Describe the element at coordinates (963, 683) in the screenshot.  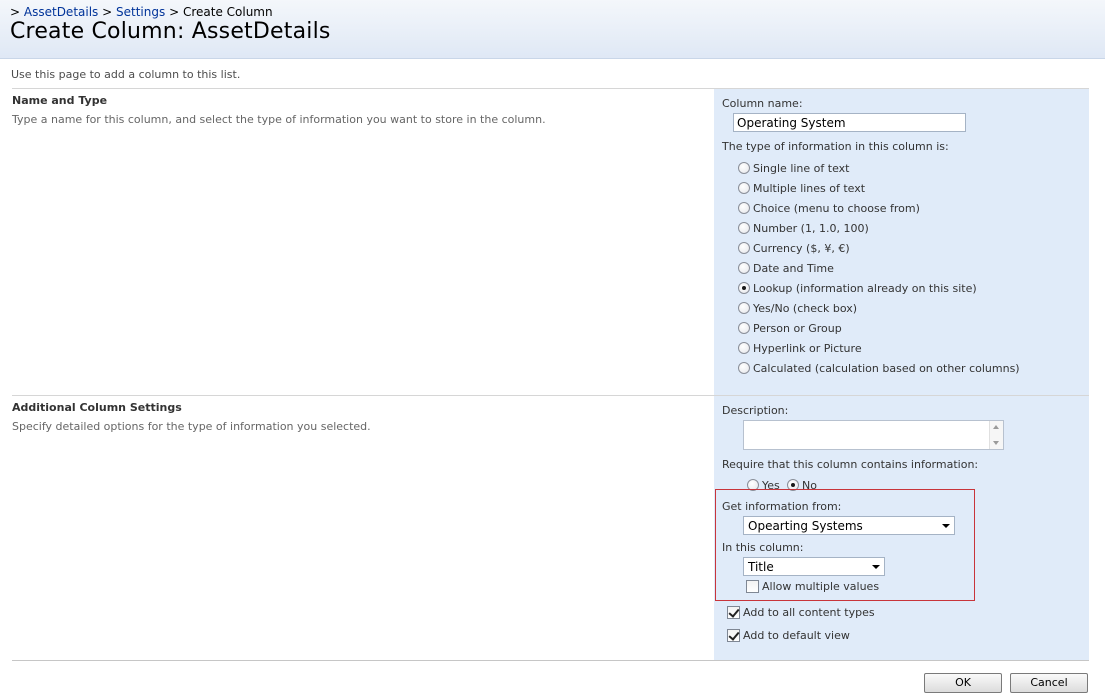
I see `ok-button: OK` at that location.